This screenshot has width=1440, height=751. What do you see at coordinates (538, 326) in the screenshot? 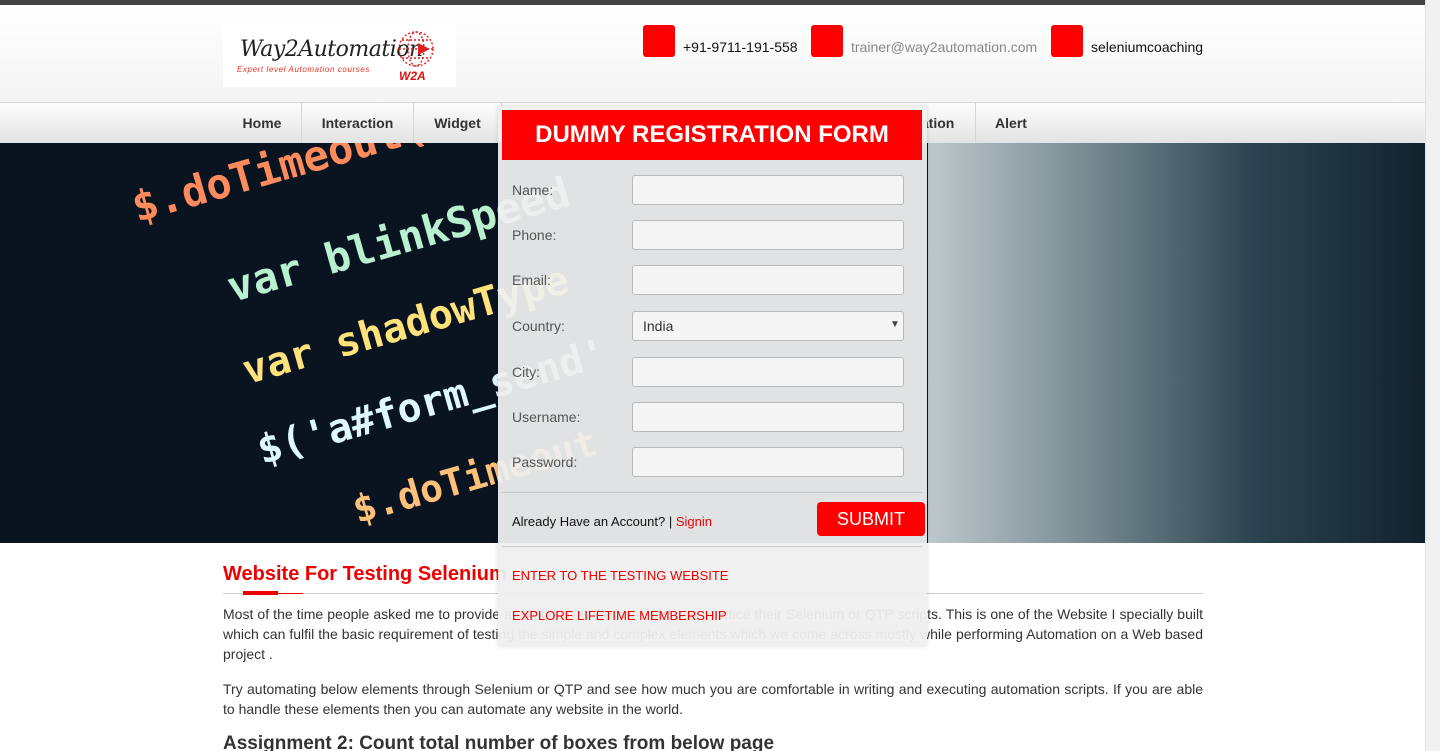
I see `country-label: Country:` at bounding box center [538, 326].